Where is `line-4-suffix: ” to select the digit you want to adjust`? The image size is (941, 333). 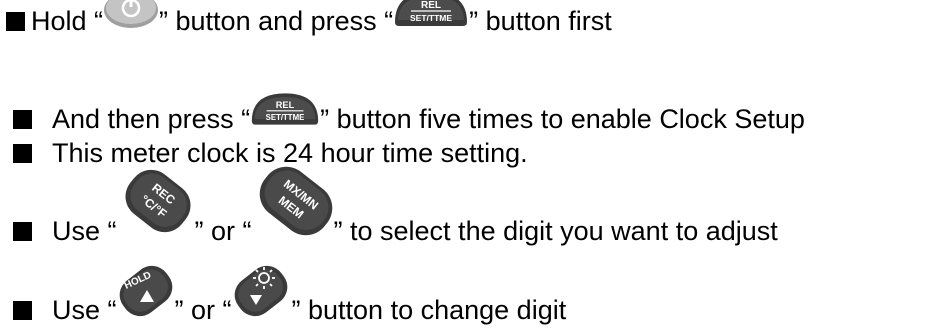
line-4-suffix: ” to select the digit you want to adjust is located at coordinates (555, 231).